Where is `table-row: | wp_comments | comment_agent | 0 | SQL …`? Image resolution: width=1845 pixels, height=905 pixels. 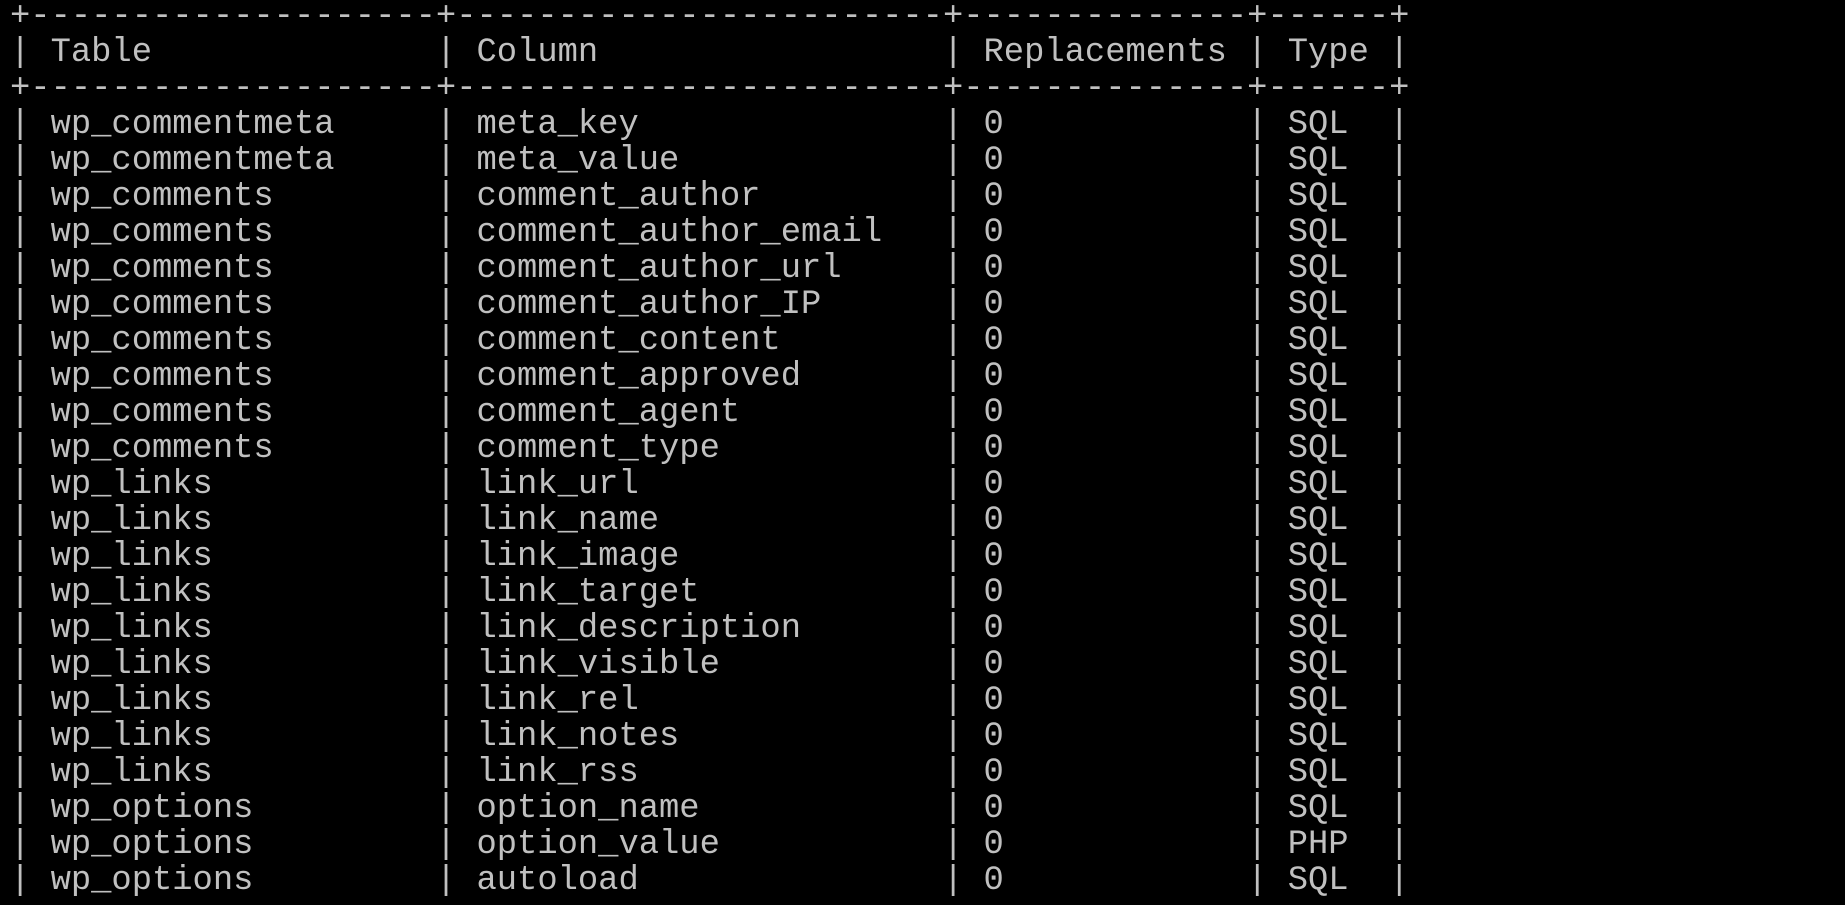 table-row: | wp_comments | comment_agent | 0 | SQL … is located at coordinates (710, 413).